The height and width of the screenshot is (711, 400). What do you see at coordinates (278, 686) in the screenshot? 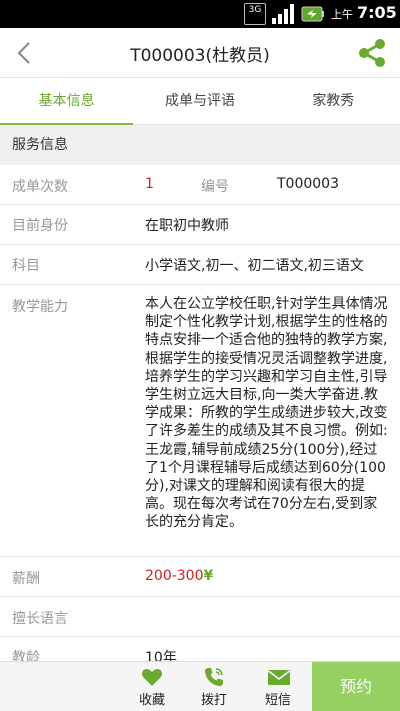
I see `sms-button: 短信` at bounding box center [278, 686].